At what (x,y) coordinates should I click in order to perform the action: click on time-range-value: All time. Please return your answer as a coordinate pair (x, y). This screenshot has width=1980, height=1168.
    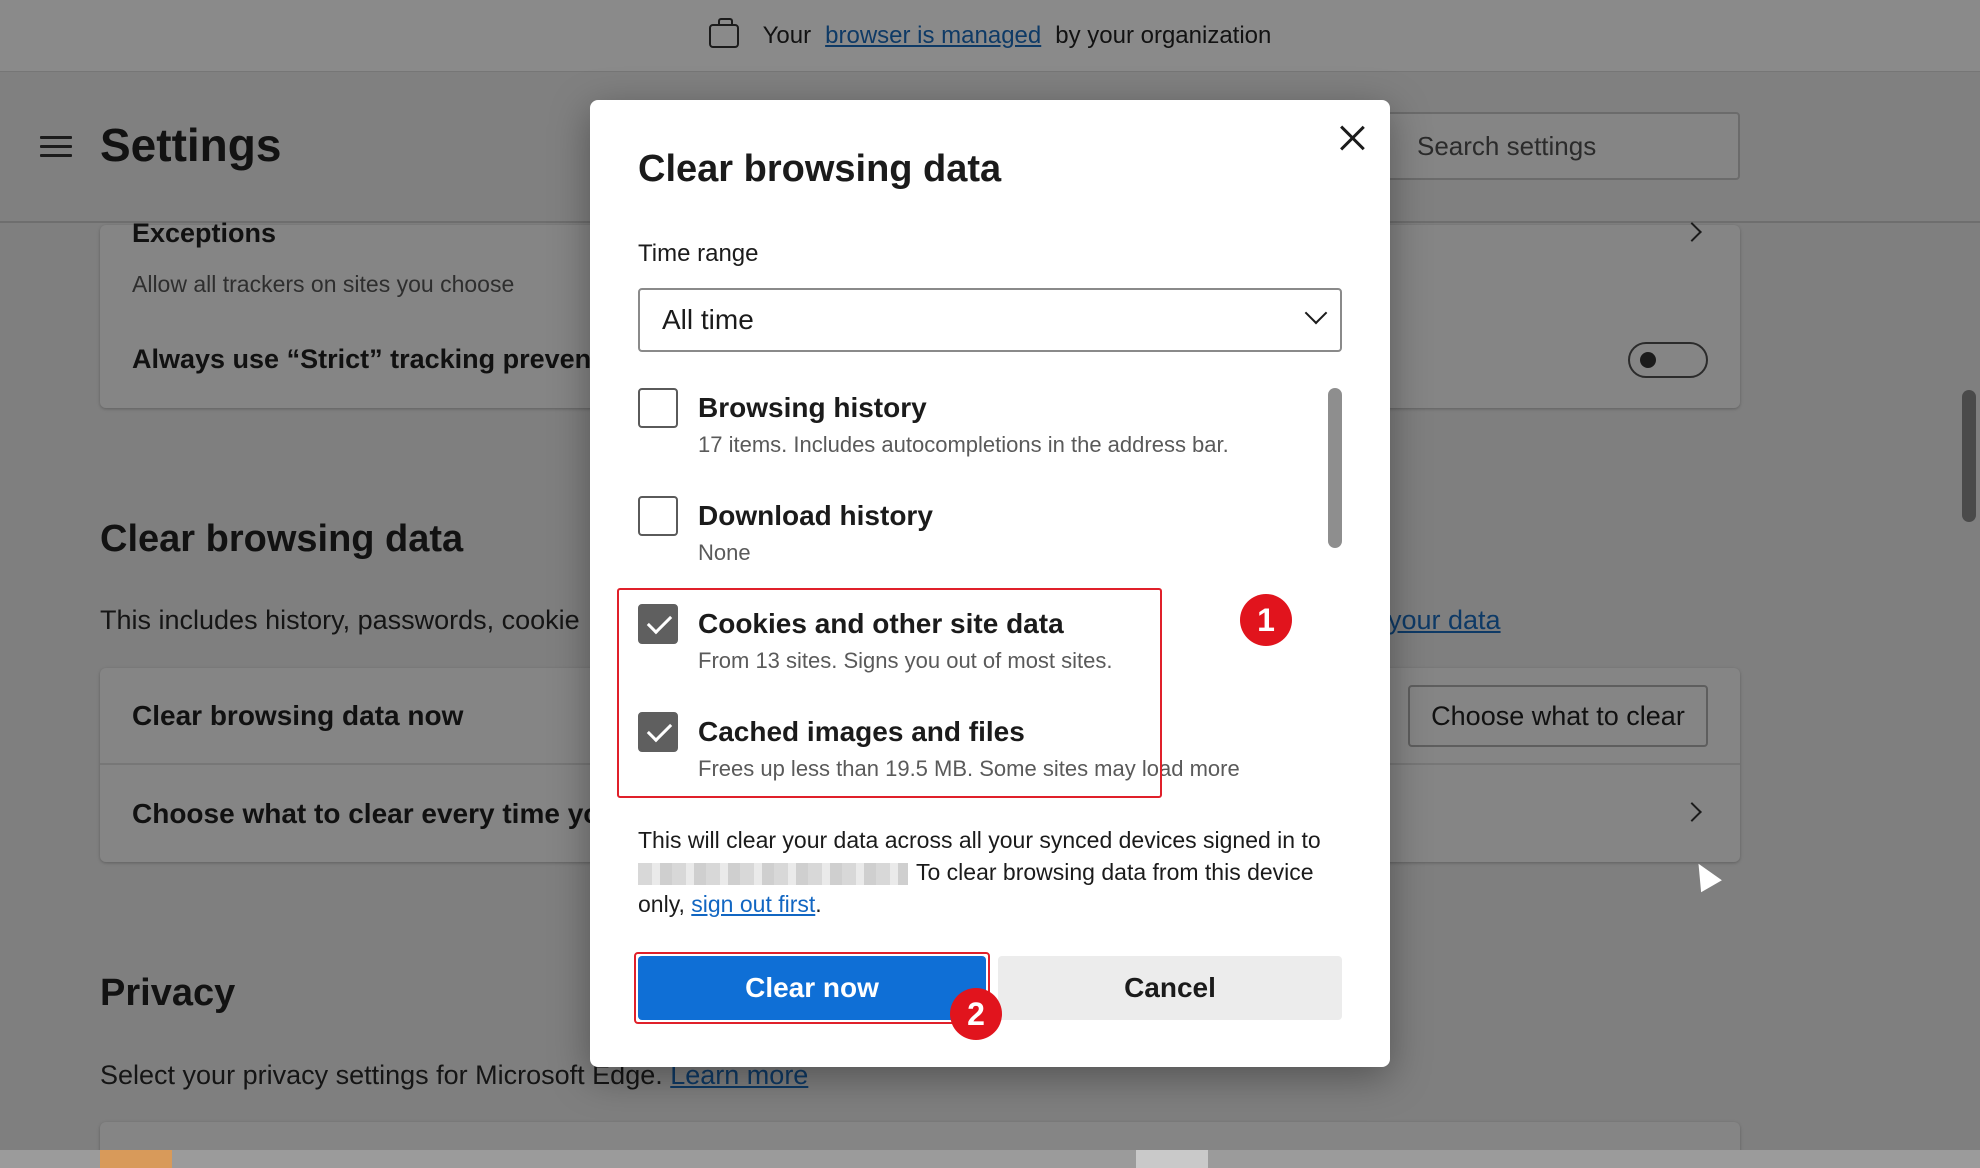
    Looking at the image, I should click on (708, 319).